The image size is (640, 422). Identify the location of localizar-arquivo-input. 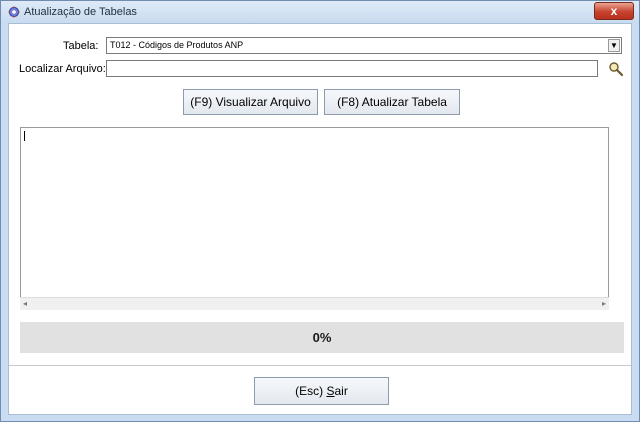
(352, 68).